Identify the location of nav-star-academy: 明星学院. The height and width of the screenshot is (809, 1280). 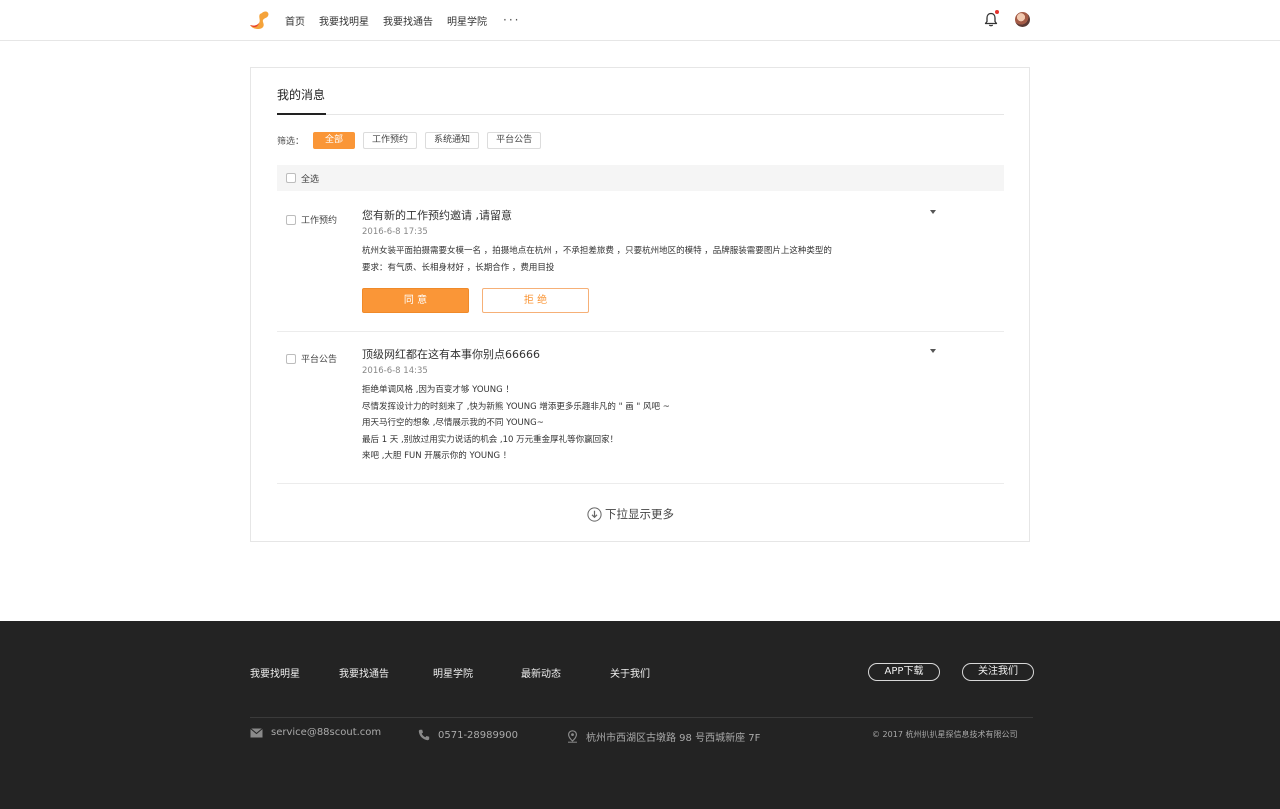
(467, 20).